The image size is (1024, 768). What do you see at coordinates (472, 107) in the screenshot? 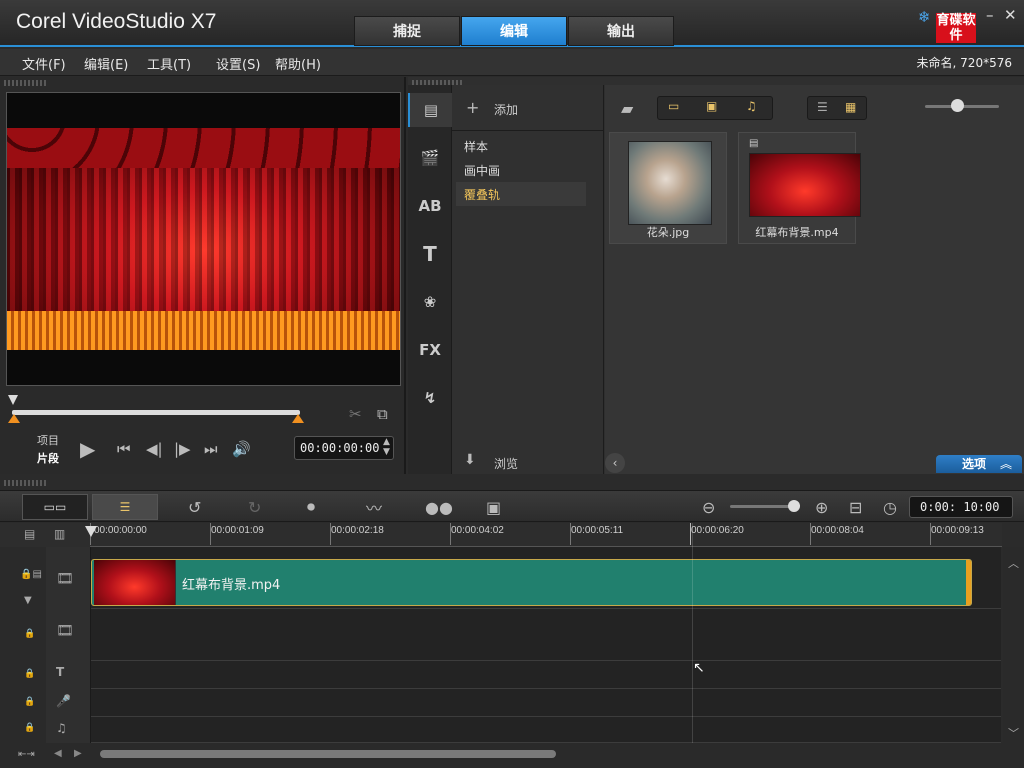
I see `add-icon: +` at bounding box center [472, 107].